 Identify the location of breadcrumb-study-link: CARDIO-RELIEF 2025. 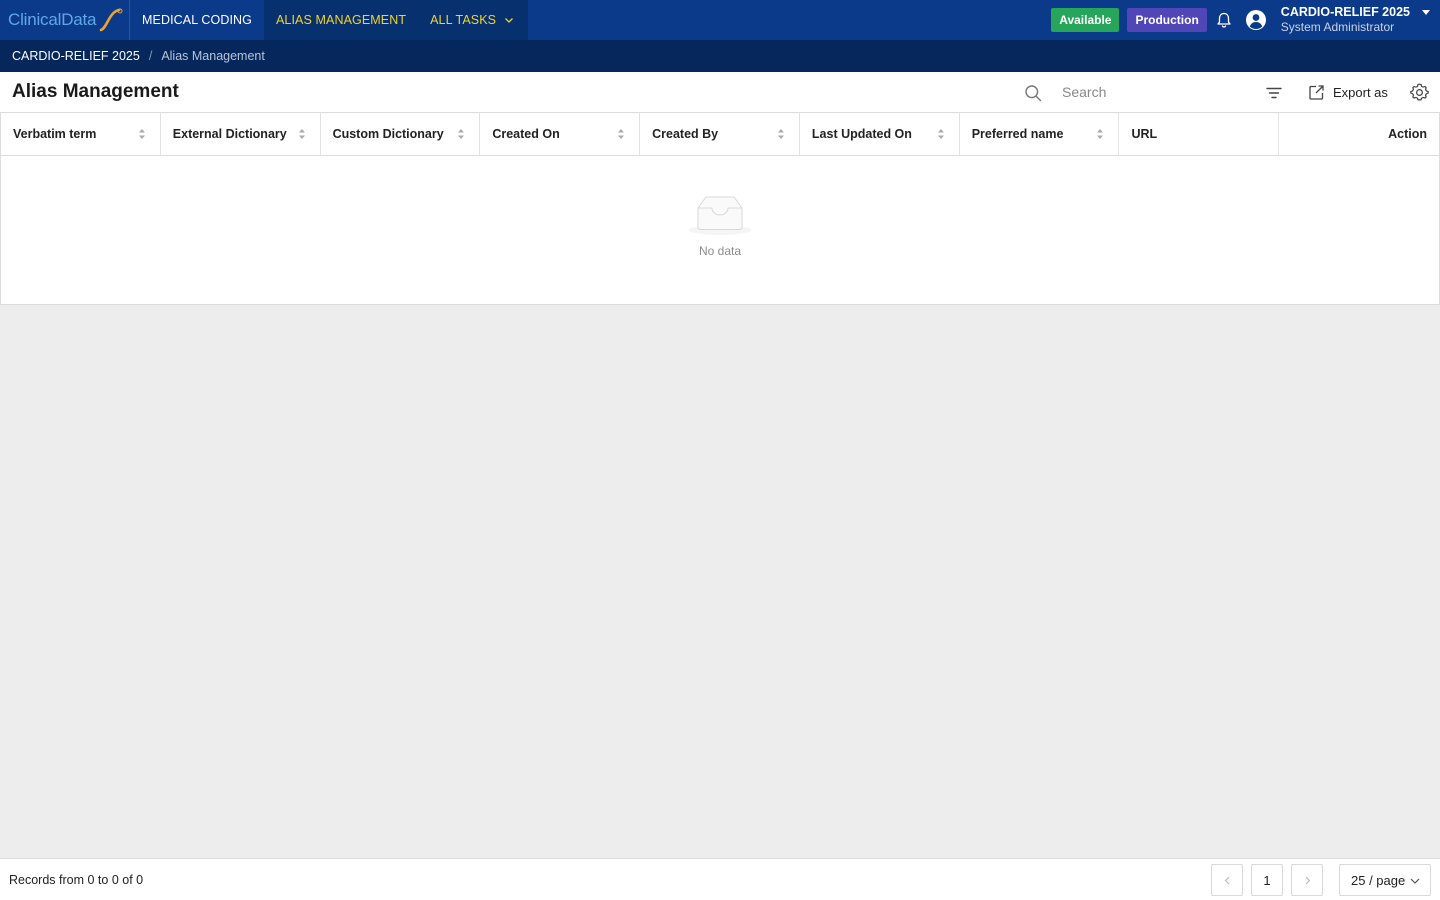
(76, 56).